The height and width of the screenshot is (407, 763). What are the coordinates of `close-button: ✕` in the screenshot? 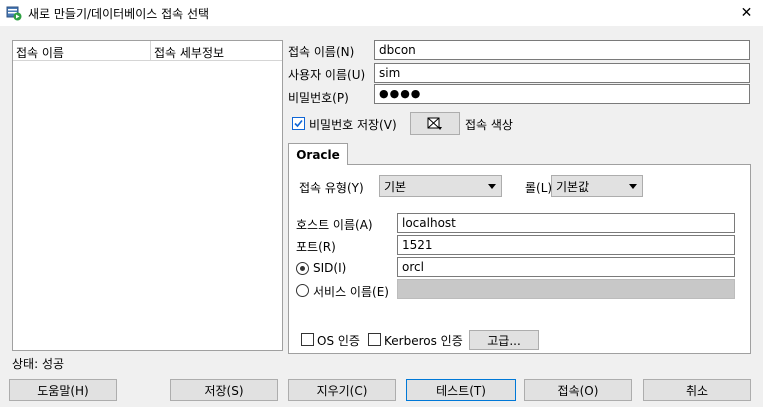 It's located at (746, 13).